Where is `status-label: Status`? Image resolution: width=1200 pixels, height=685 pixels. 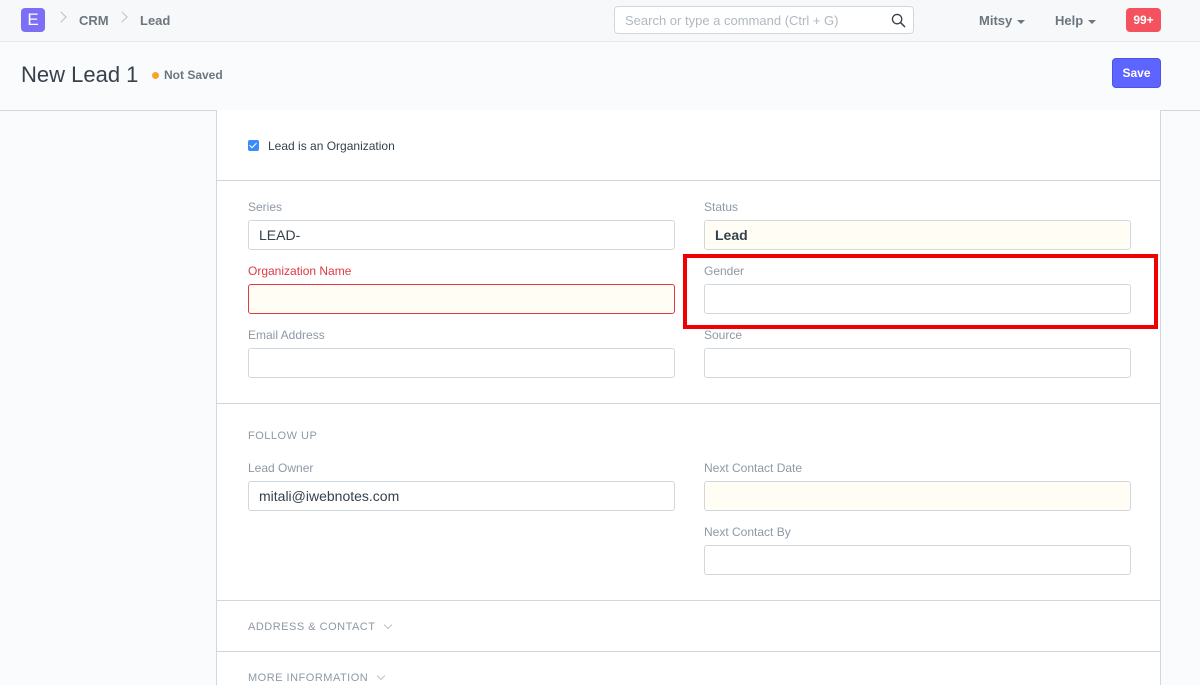
status-label: Status is located at coordinates (721, 207).